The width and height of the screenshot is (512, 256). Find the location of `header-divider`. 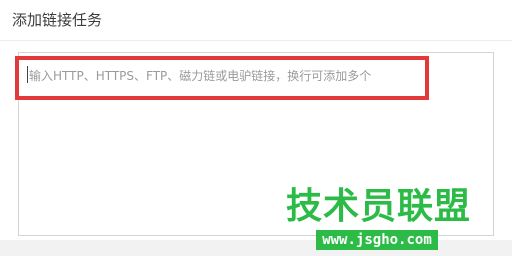

header-divider is located at coordinates (256, 40).